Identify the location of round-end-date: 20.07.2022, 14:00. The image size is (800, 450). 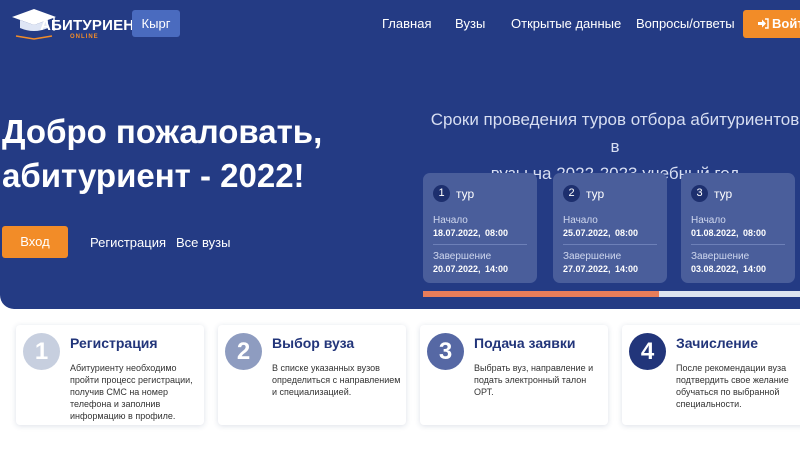
(471, 269).